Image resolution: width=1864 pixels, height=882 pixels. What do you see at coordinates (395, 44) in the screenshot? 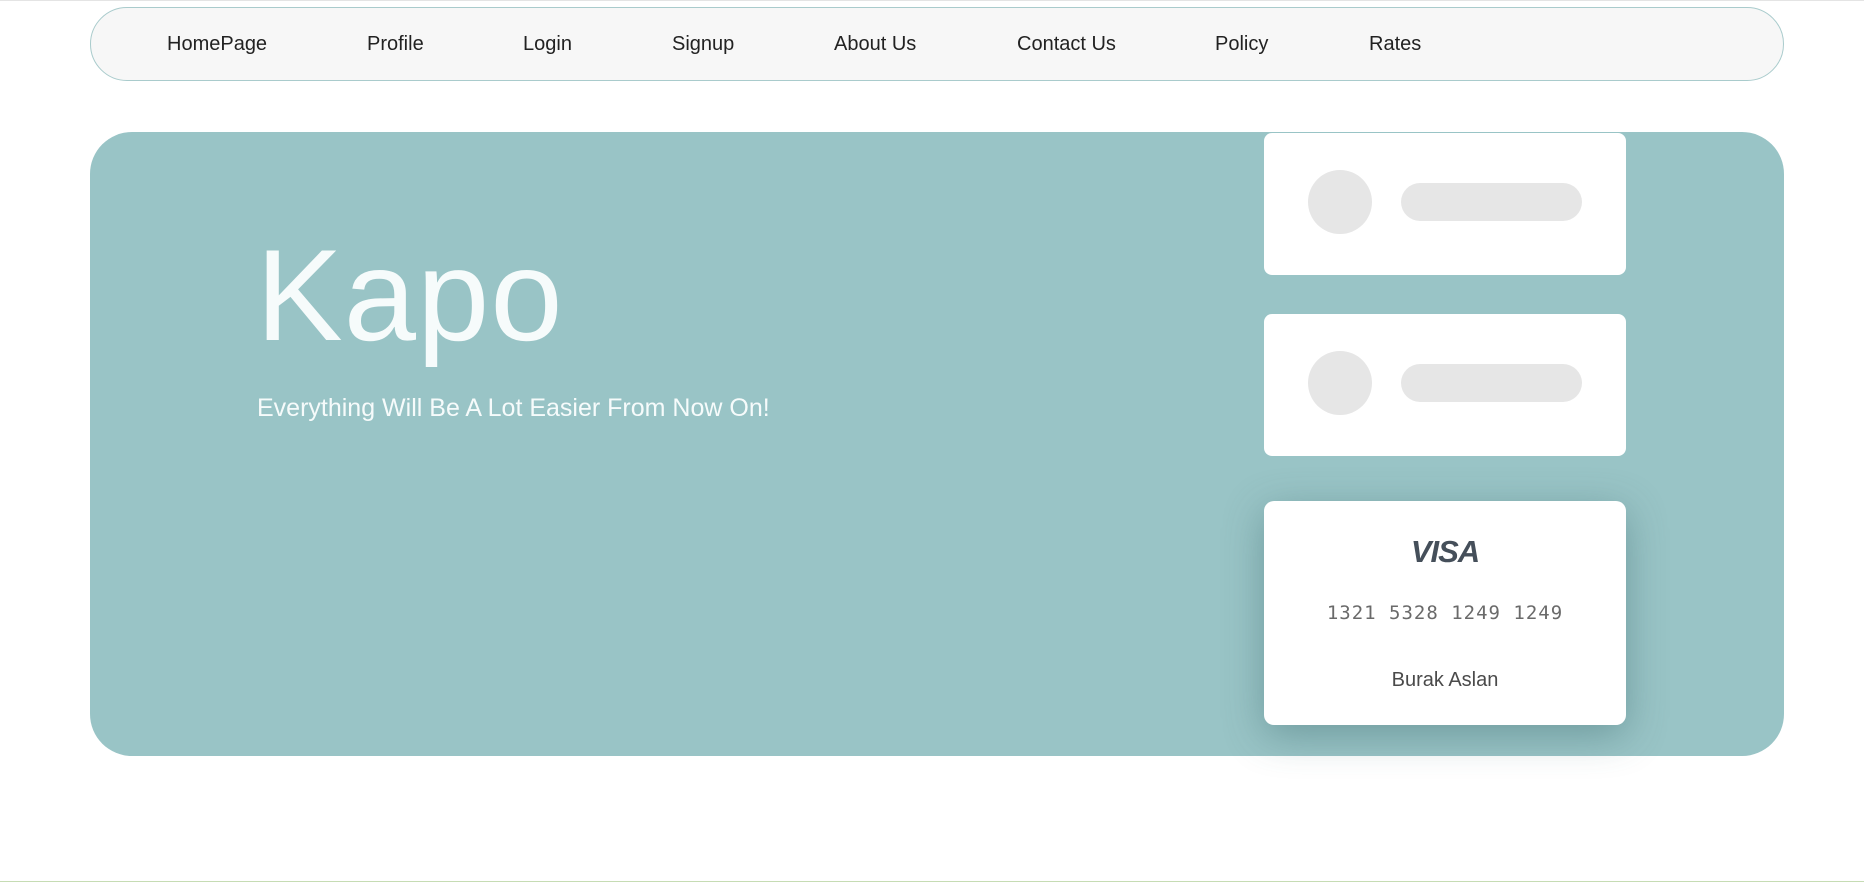
I see `nav-link-profile: Profile` at bounding box center [395, 44].